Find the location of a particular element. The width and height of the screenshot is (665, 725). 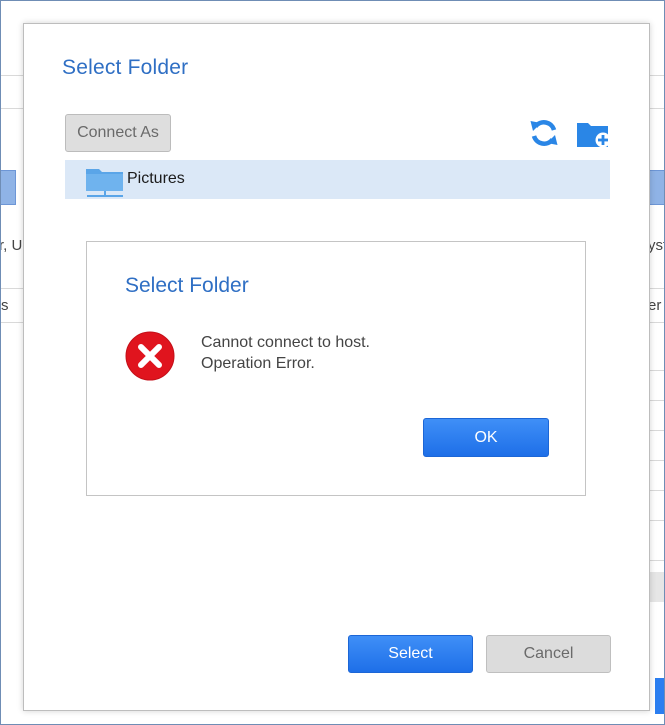

background-text-fragment: er is located at coordinates (655, 305).